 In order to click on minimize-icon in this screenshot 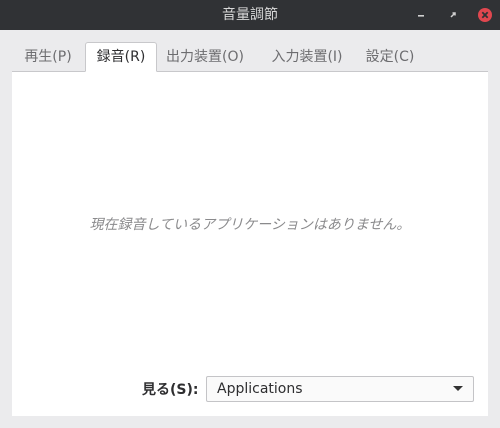, I will do `click(421, 16)`.